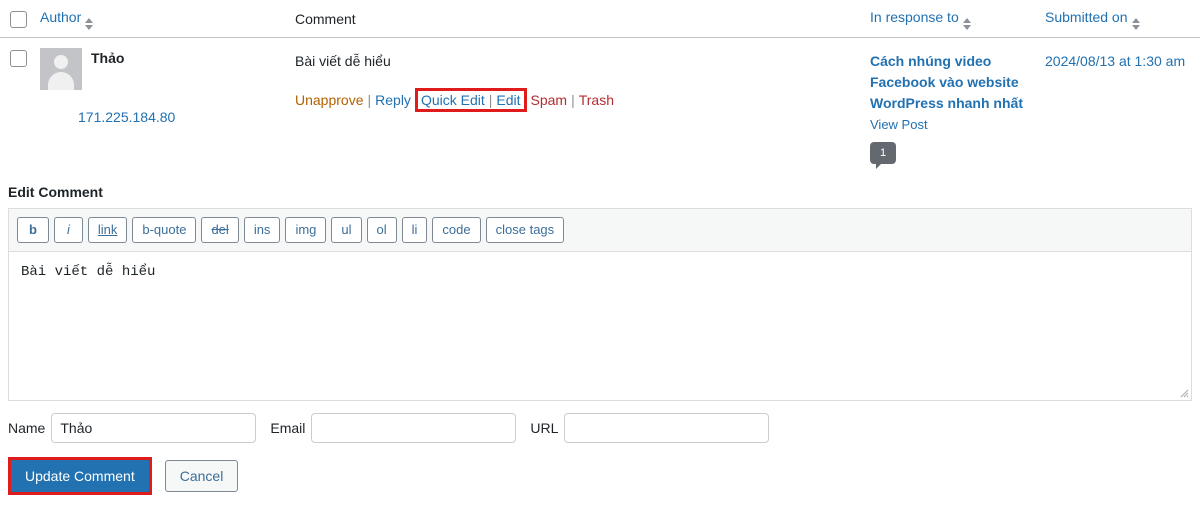 The width and height of the screenshot is (1200, 513). I want to click on comment-count-value: 1, so click(883, 153).